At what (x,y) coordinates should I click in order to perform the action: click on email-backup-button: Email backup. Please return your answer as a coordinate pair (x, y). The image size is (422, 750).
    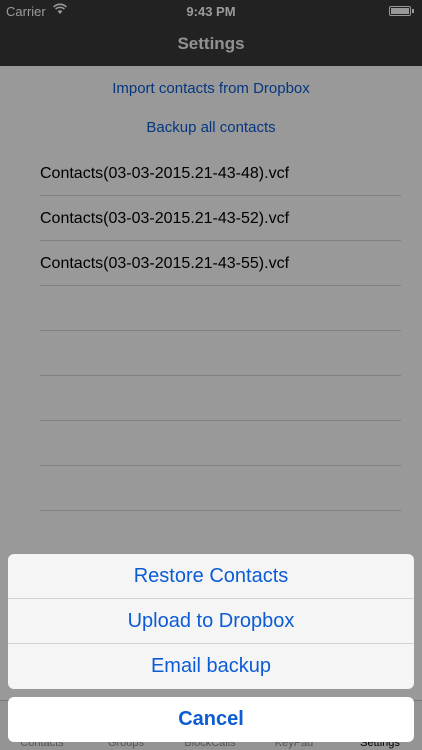
    Looking at the image, I should click on (211, 666).